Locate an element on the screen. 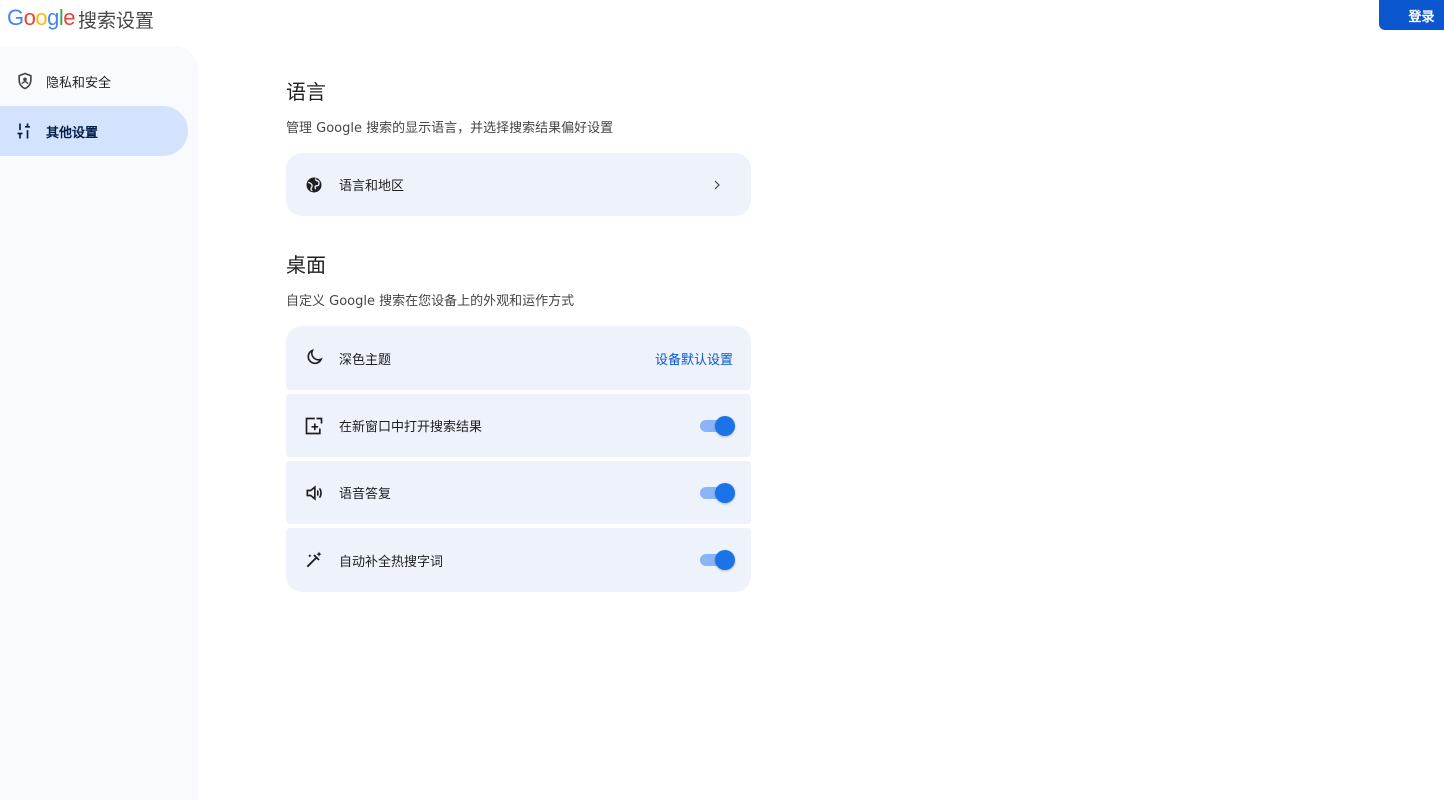 The height and width of the screenshot is (800, 1444). signin-button: 登录 is located at coordinates (1411, 15).